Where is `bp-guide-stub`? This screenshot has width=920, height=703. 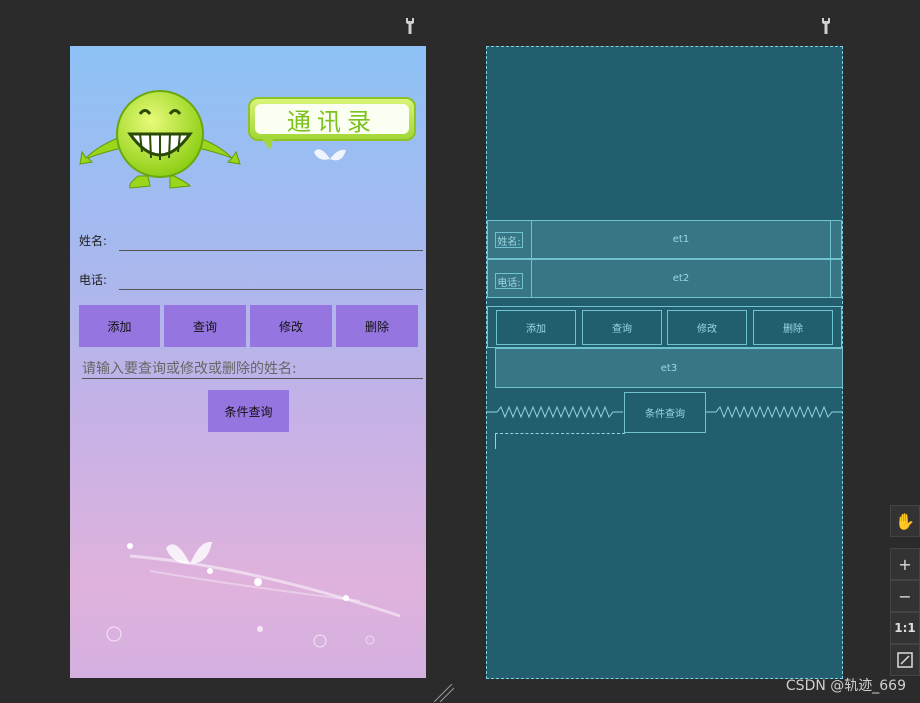
bp-guide-stub is located at coordinates (495, 441).